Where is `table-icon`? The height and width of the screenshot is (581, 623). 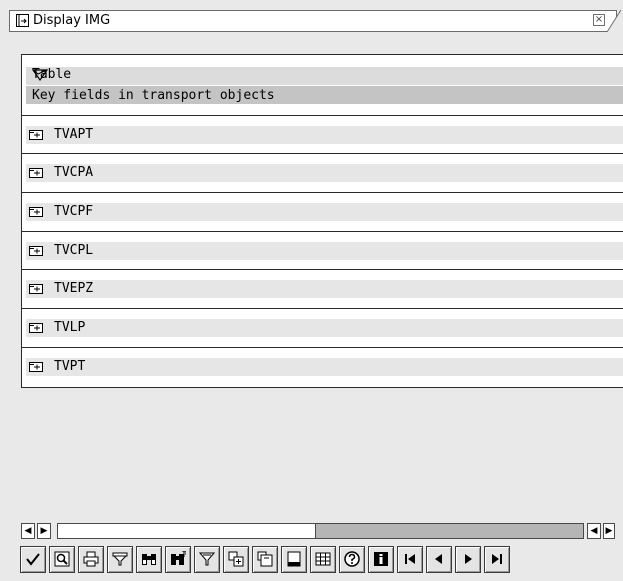
table-icon is located at coordinates (323, 559).